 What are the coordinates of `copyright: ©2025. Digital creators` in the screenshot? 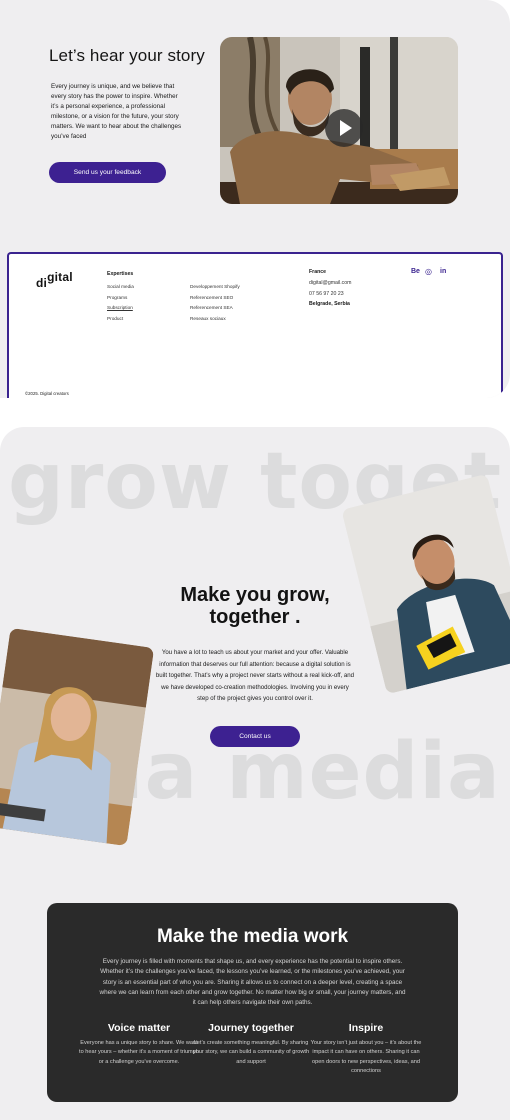 It's located at (47, 393).